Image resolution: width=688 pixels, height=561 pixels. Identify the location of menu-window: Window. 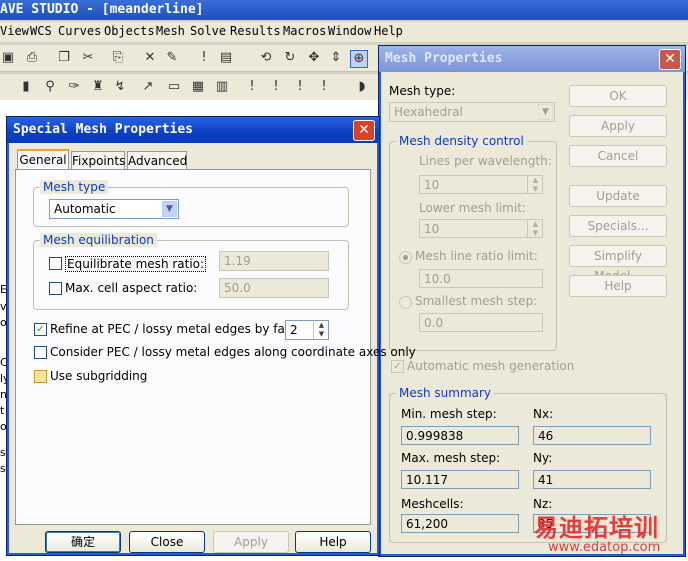
(349, 31).